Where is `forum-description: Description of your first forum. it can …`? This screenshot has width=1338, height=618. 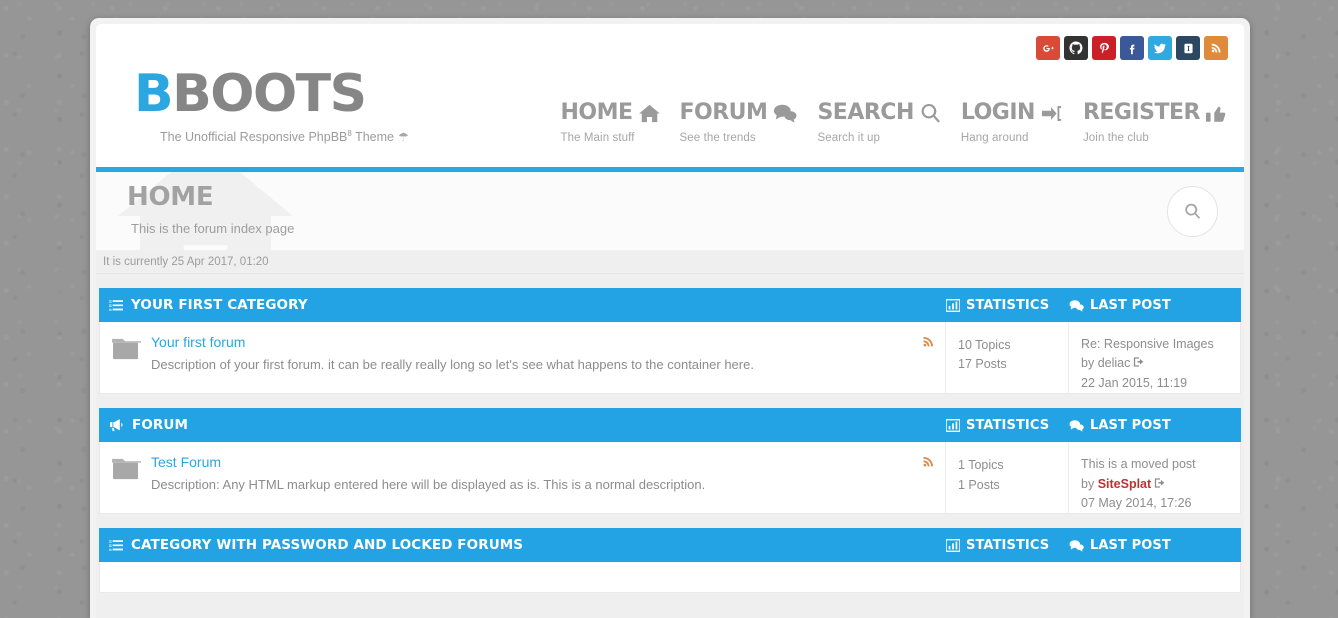
forum-description: Description of your first forum. it can … is located at coordinates (452, 364).